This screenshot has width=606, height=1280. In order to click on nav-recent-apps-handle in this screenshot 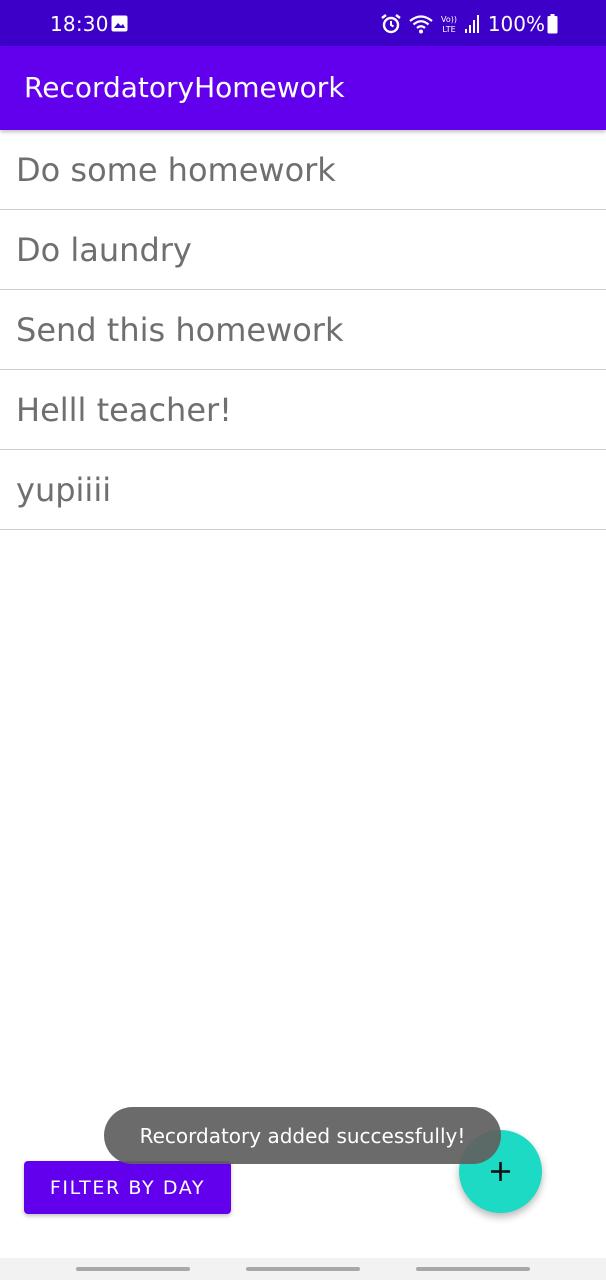, I will do `click(133, 1269)`.